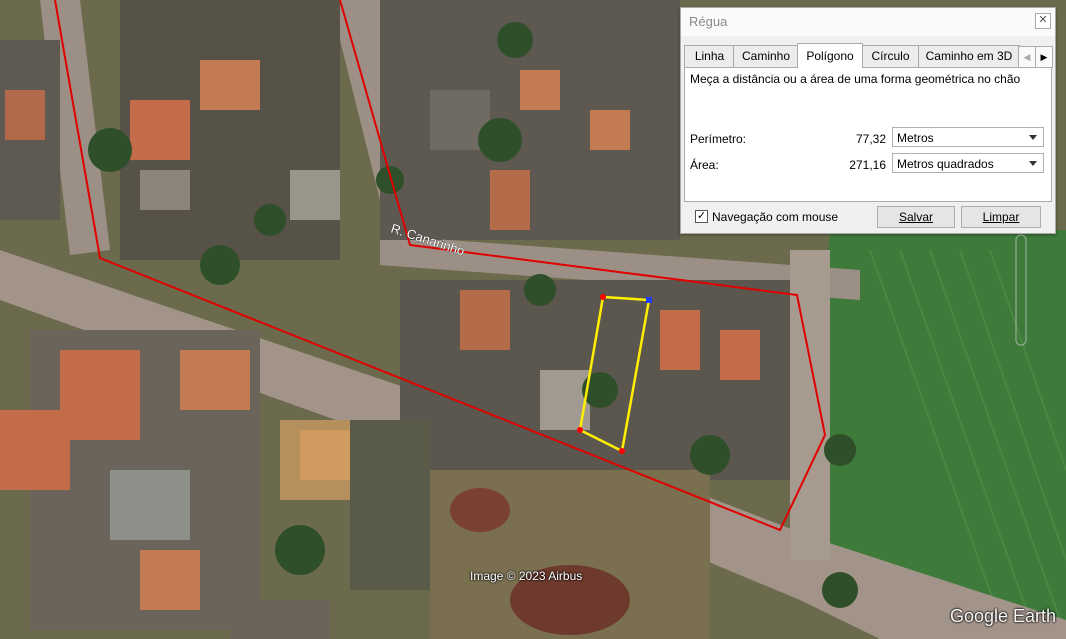  Describe the element at coordinates (649, 300) in the screenshot. I see `measurement-vertex-active` at that location.